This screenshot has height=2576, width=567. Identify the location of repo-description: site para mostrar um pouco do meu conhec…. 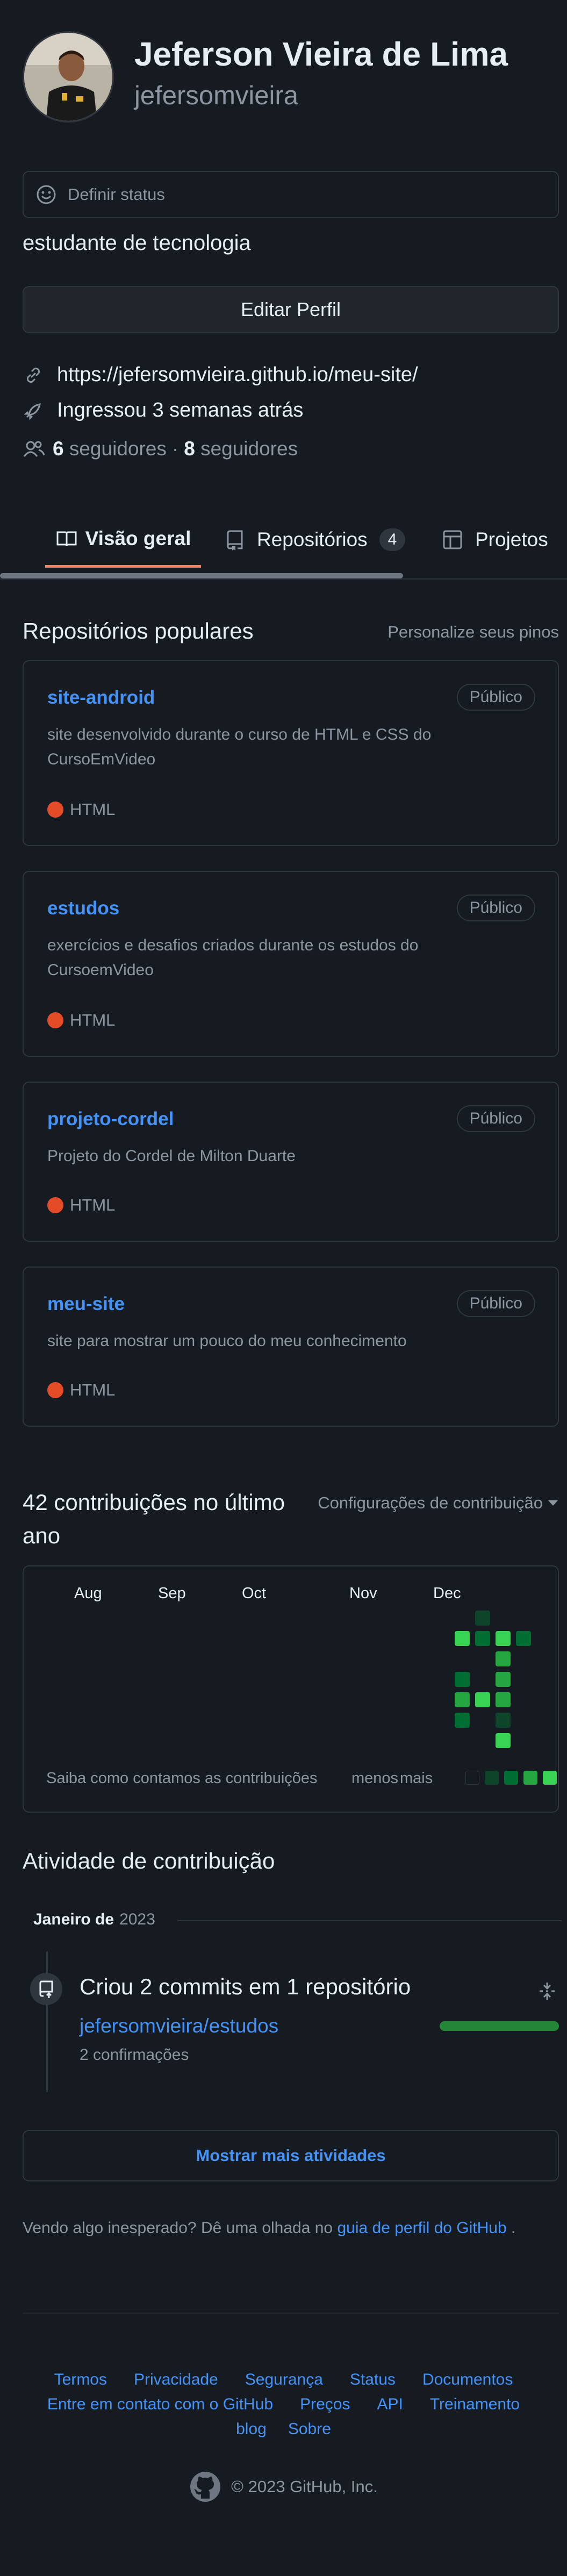
(227, 1341).